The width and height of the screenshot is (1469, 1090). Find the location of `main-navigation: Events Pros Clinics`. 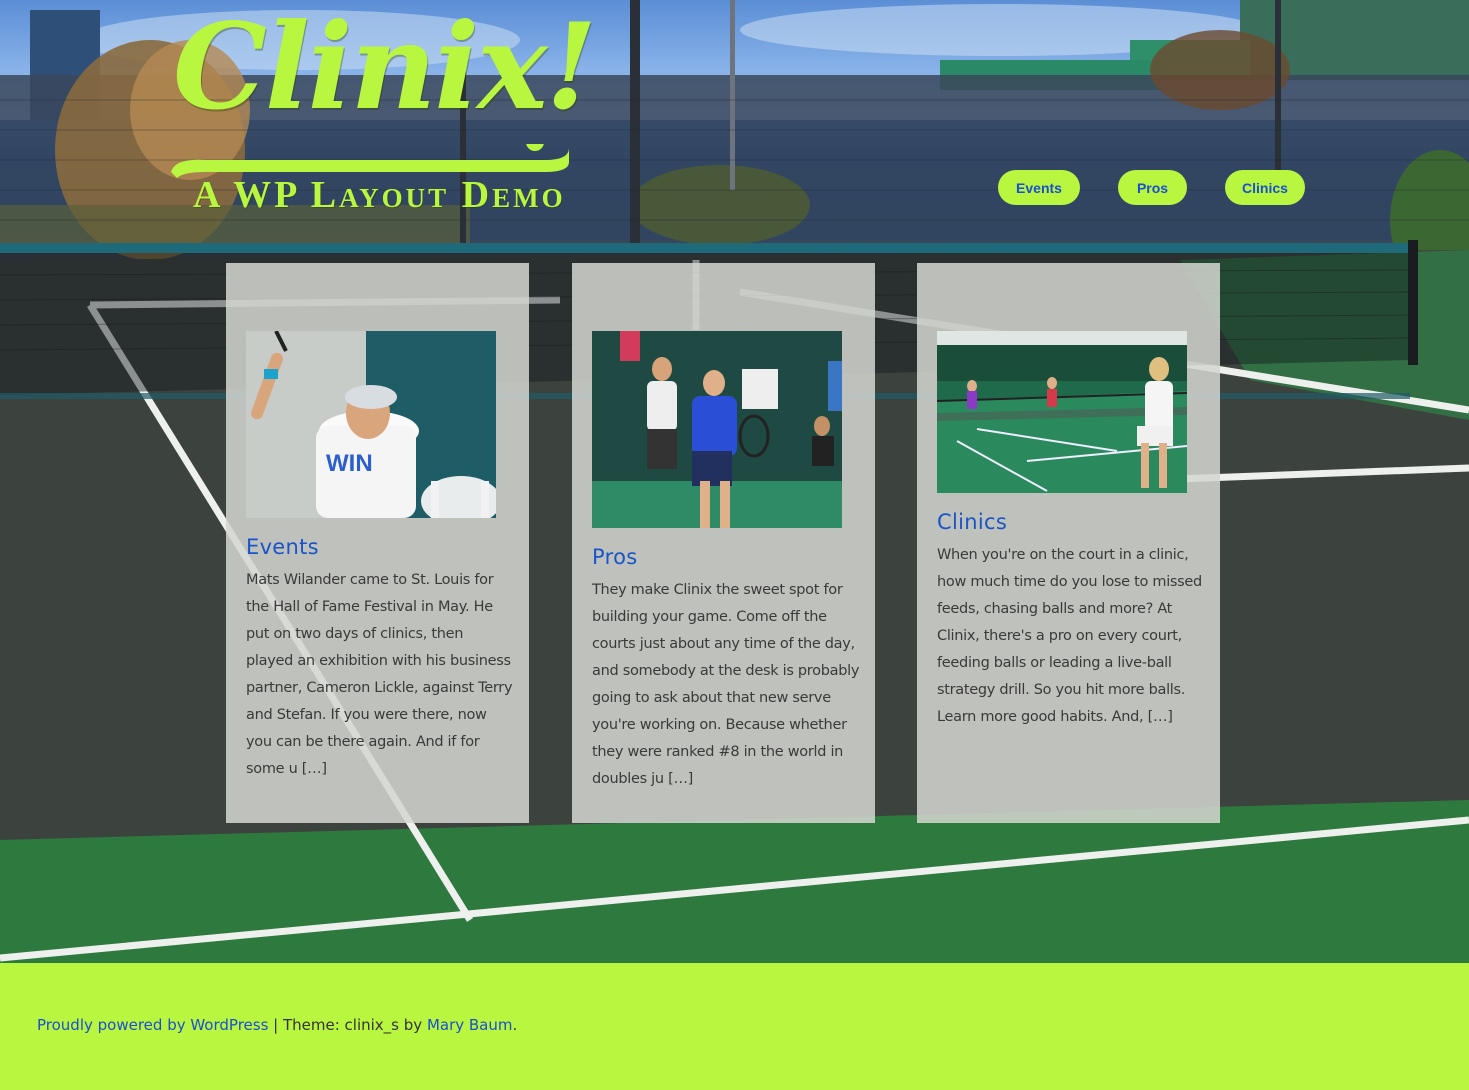

main-navigation: Events Pros Clinics is located at coordinates (734, 187).